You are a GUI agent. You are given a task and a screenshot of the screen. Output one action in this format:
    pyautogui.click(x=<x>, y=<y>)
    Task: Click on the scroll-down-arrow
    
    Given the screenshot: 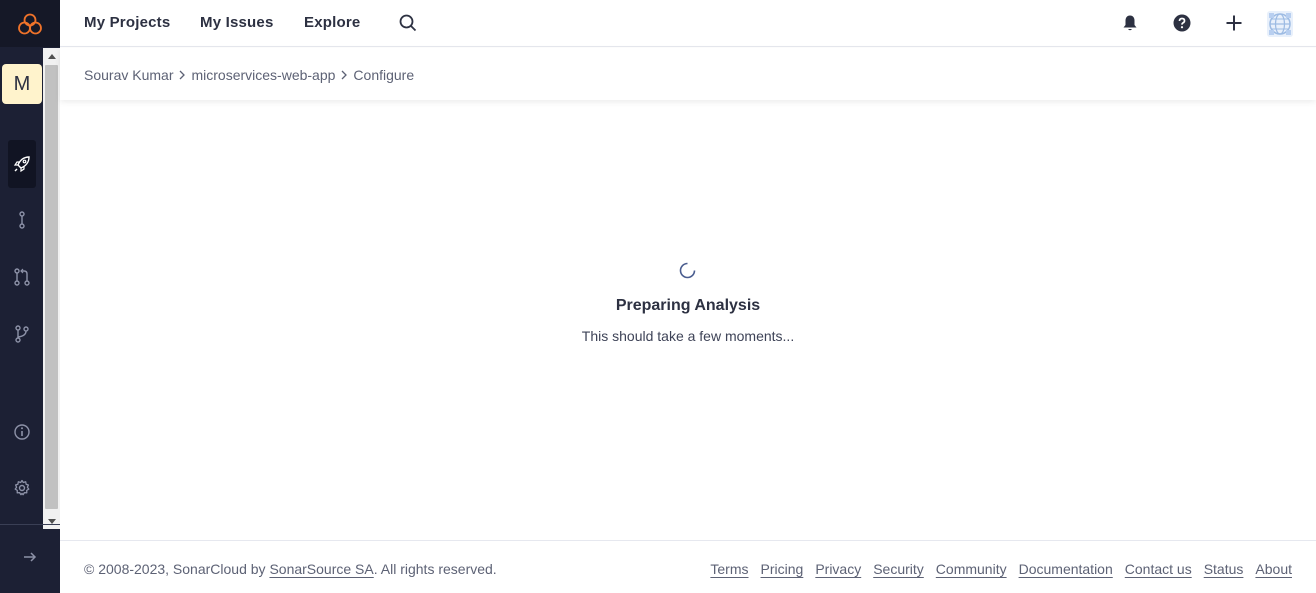 What is the action you would take?
    pyautogui.click(x=51, y=521)
    